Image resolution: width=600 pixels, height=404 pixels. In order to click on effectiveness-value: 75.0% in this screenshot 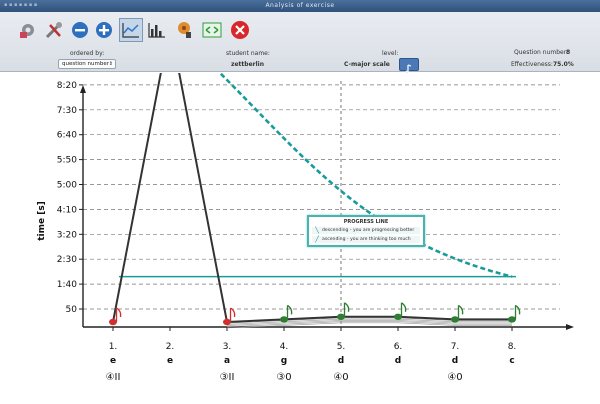, I will do `click(563, 64)`.